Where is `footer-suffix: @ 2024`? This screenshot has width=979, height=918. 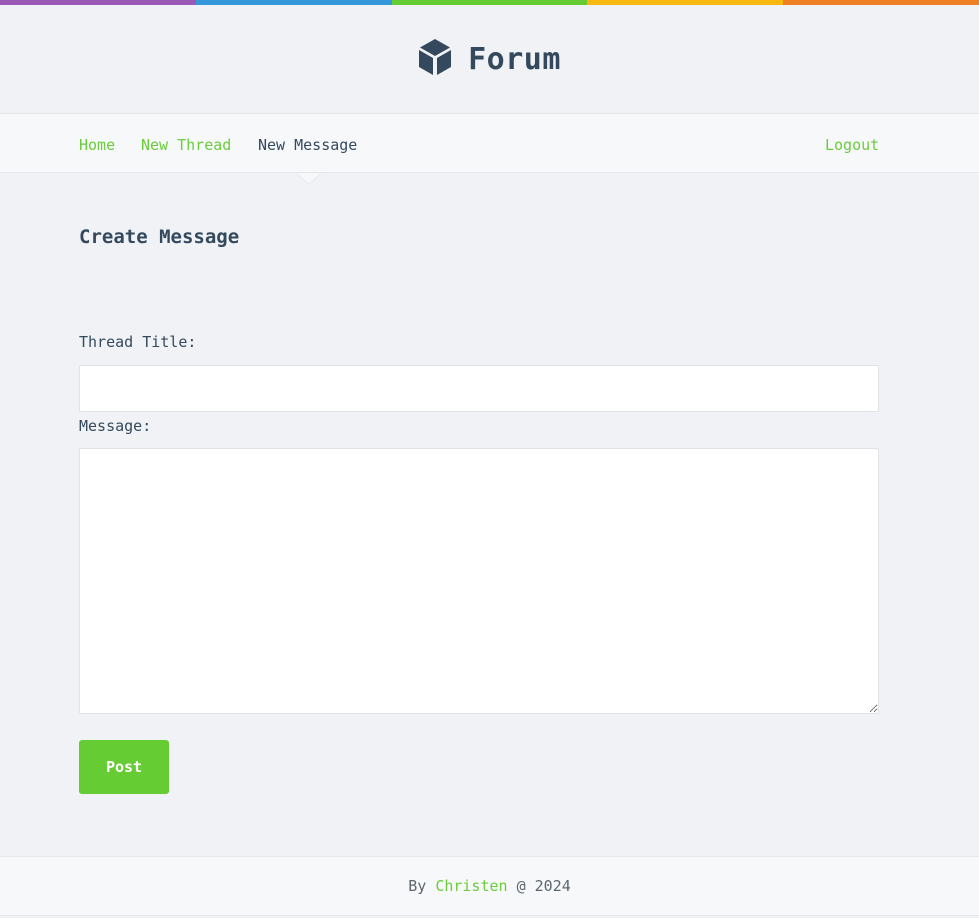 footer-suffix: @ 2024 is located at coordinates (539, 886).